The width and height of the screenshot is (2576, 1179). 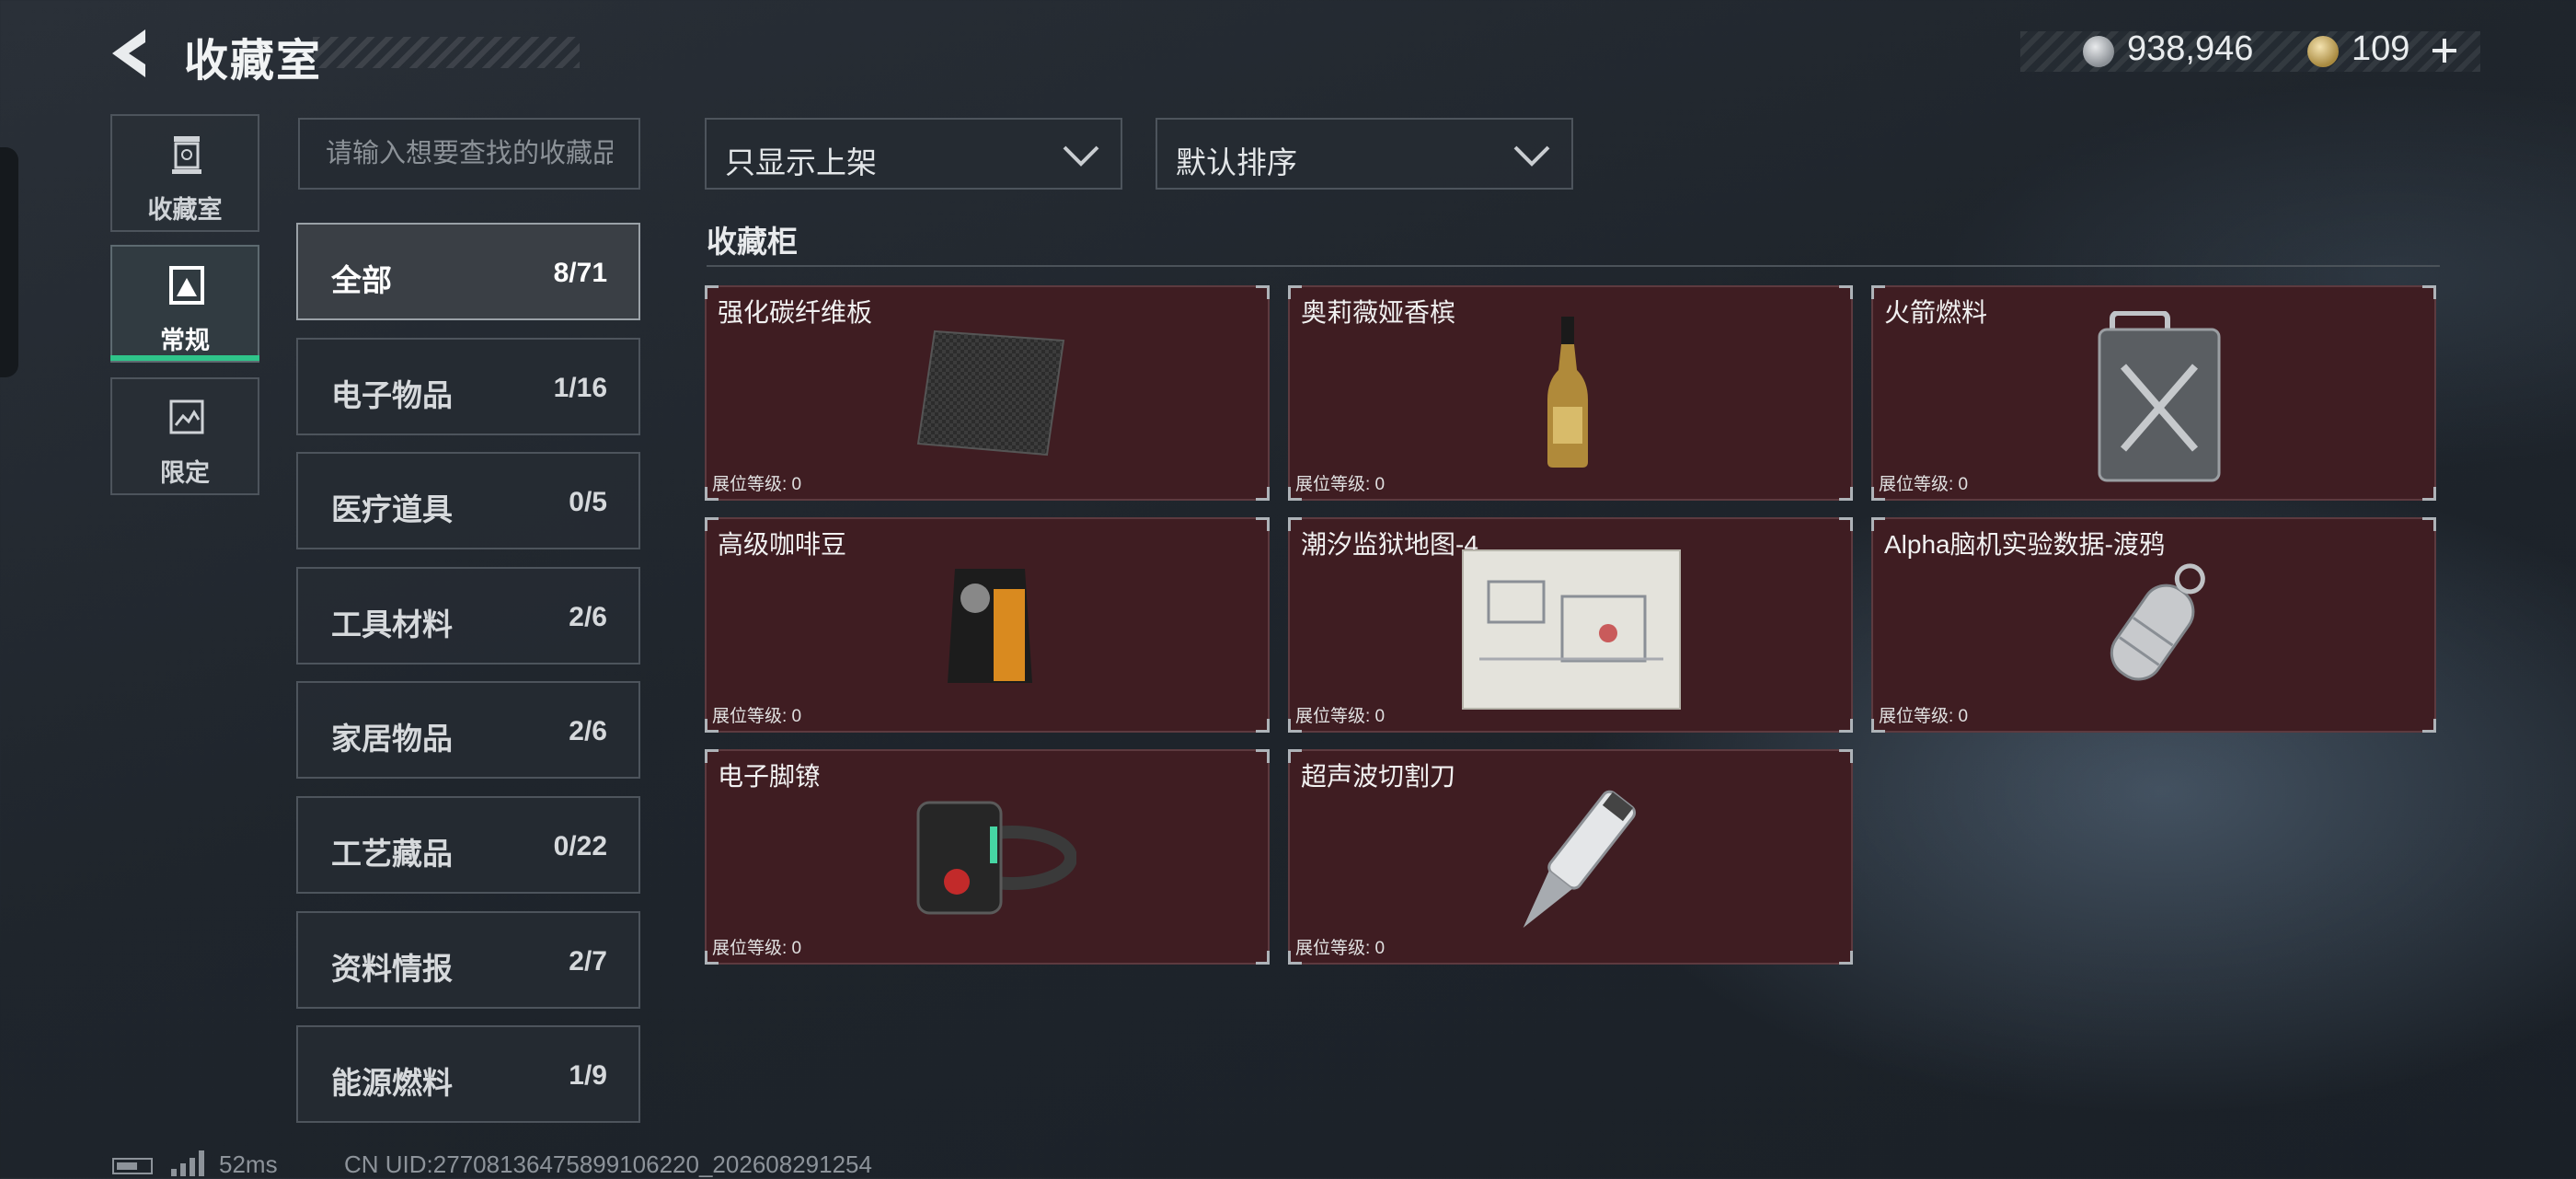 I want to click on category-intel: 资料情报 2/7, so click(x=468, y=960).